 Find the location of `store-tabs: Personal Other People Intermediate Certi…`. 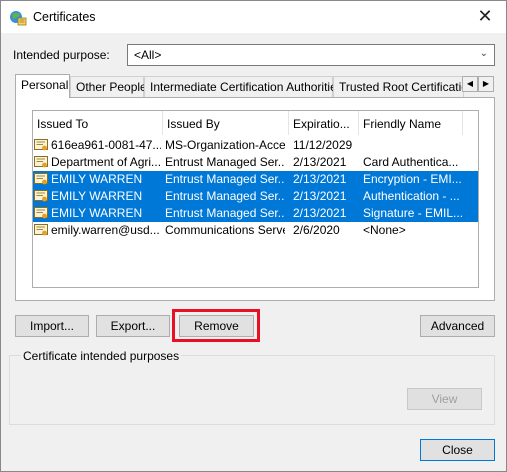

store-tabs: Personal Other People Intermediate Certi… is located at coordinates (255, 86).